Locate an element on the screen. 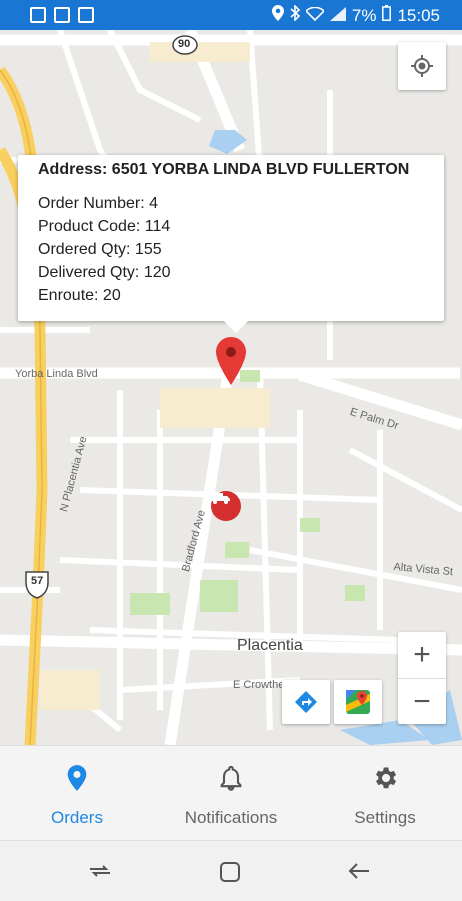 The width and height of the screenshot is (462, 901). location-status-icon is located at coordinates (277, 15).